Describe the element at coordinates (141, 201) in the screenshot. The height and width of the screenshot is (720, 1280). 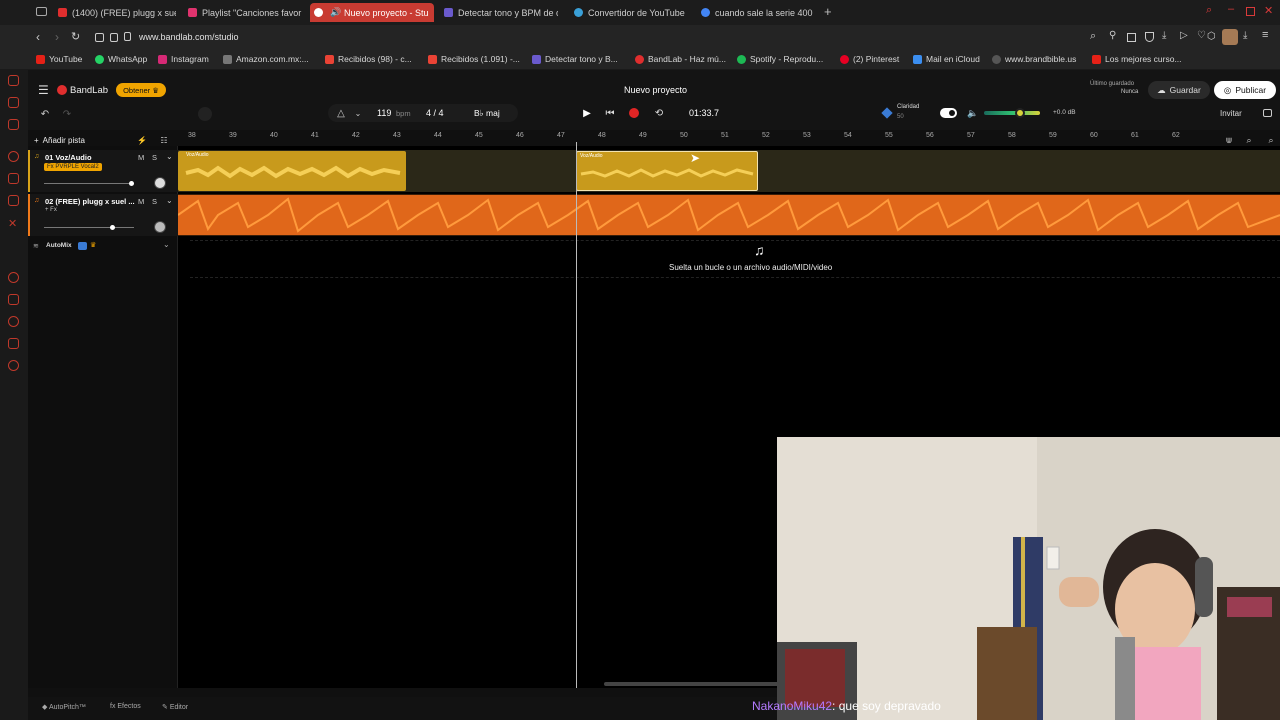
I see `track-2-mute-button: M` at that location.